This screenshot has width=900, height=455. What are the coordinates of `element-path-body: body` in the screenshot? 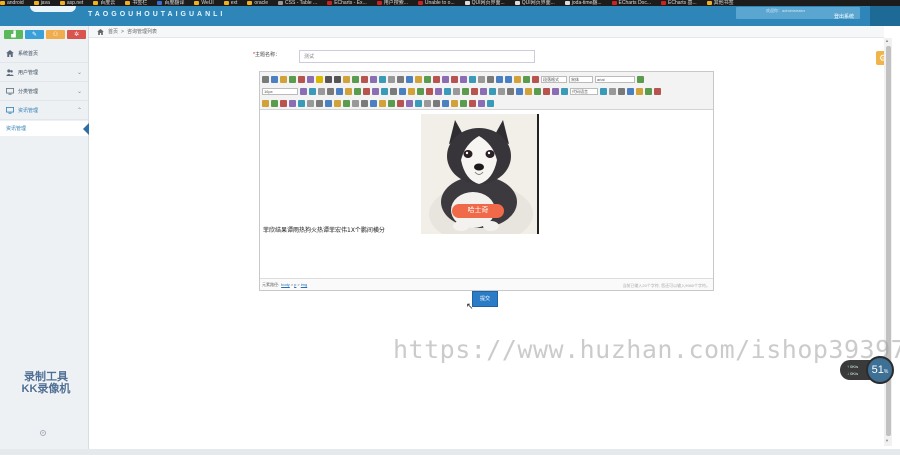 It's located at (285, 284).